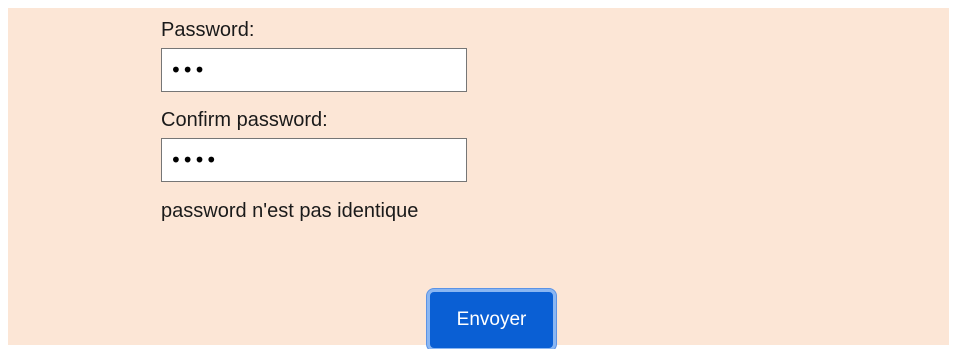 Image resolution: width=959 pixels, height=349 pixels. I want to click on confirm-password-input, so click(314, 160).